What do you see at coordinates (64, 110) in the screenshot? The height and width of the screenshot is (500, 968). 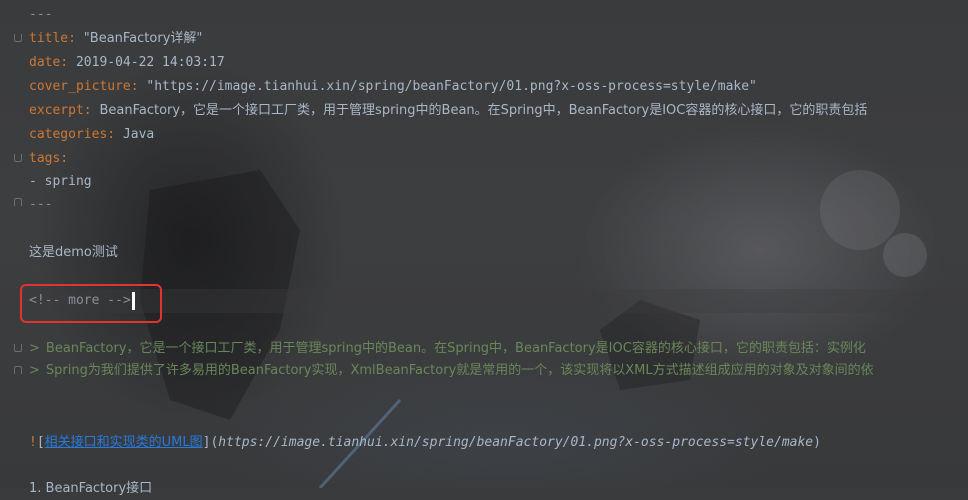 I see `excerpt-key: excerpt:` at bounding box center [64, 110].